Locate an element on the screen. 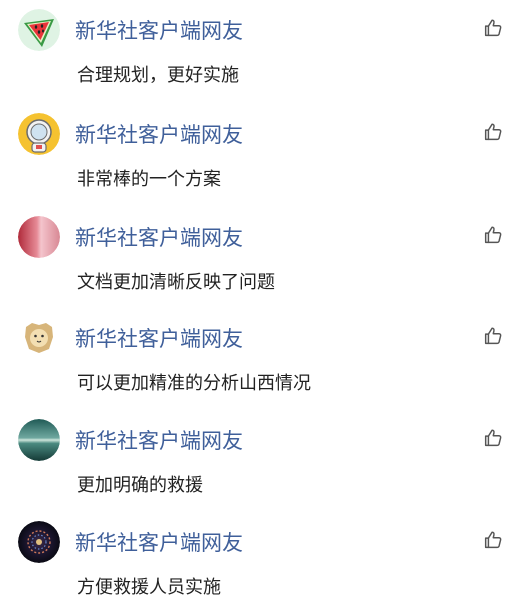 The image size is (522, 613). lion-avatar-icon is located at coordinates (39, 338).